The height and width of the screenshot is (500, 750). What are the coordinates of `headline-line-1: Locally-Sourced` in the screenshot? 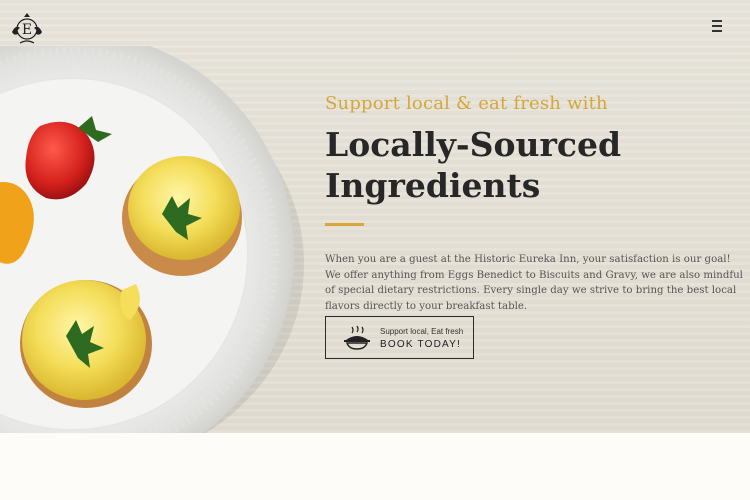 It's located at (473, 144).